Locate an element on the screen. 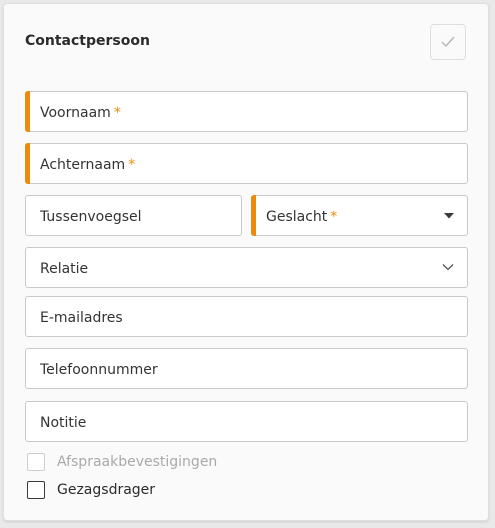  check-icon is located at coordinates (448, 42).